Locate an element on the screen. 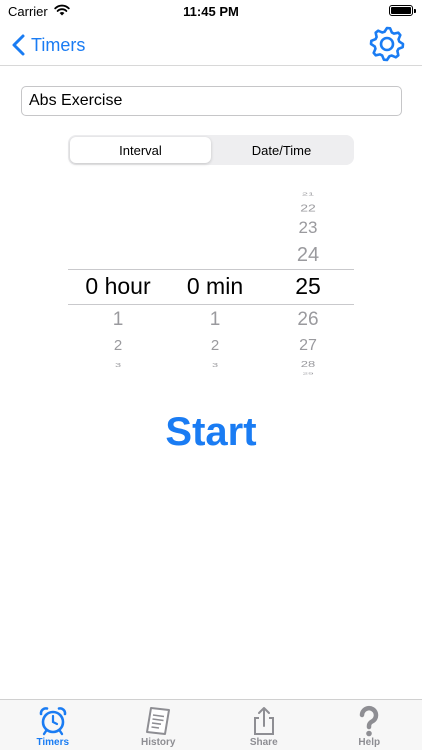 Image resolution: width=422 pixels, height=750 pixels. status-time: 11:45 PM is located at coordinates (211, 11).